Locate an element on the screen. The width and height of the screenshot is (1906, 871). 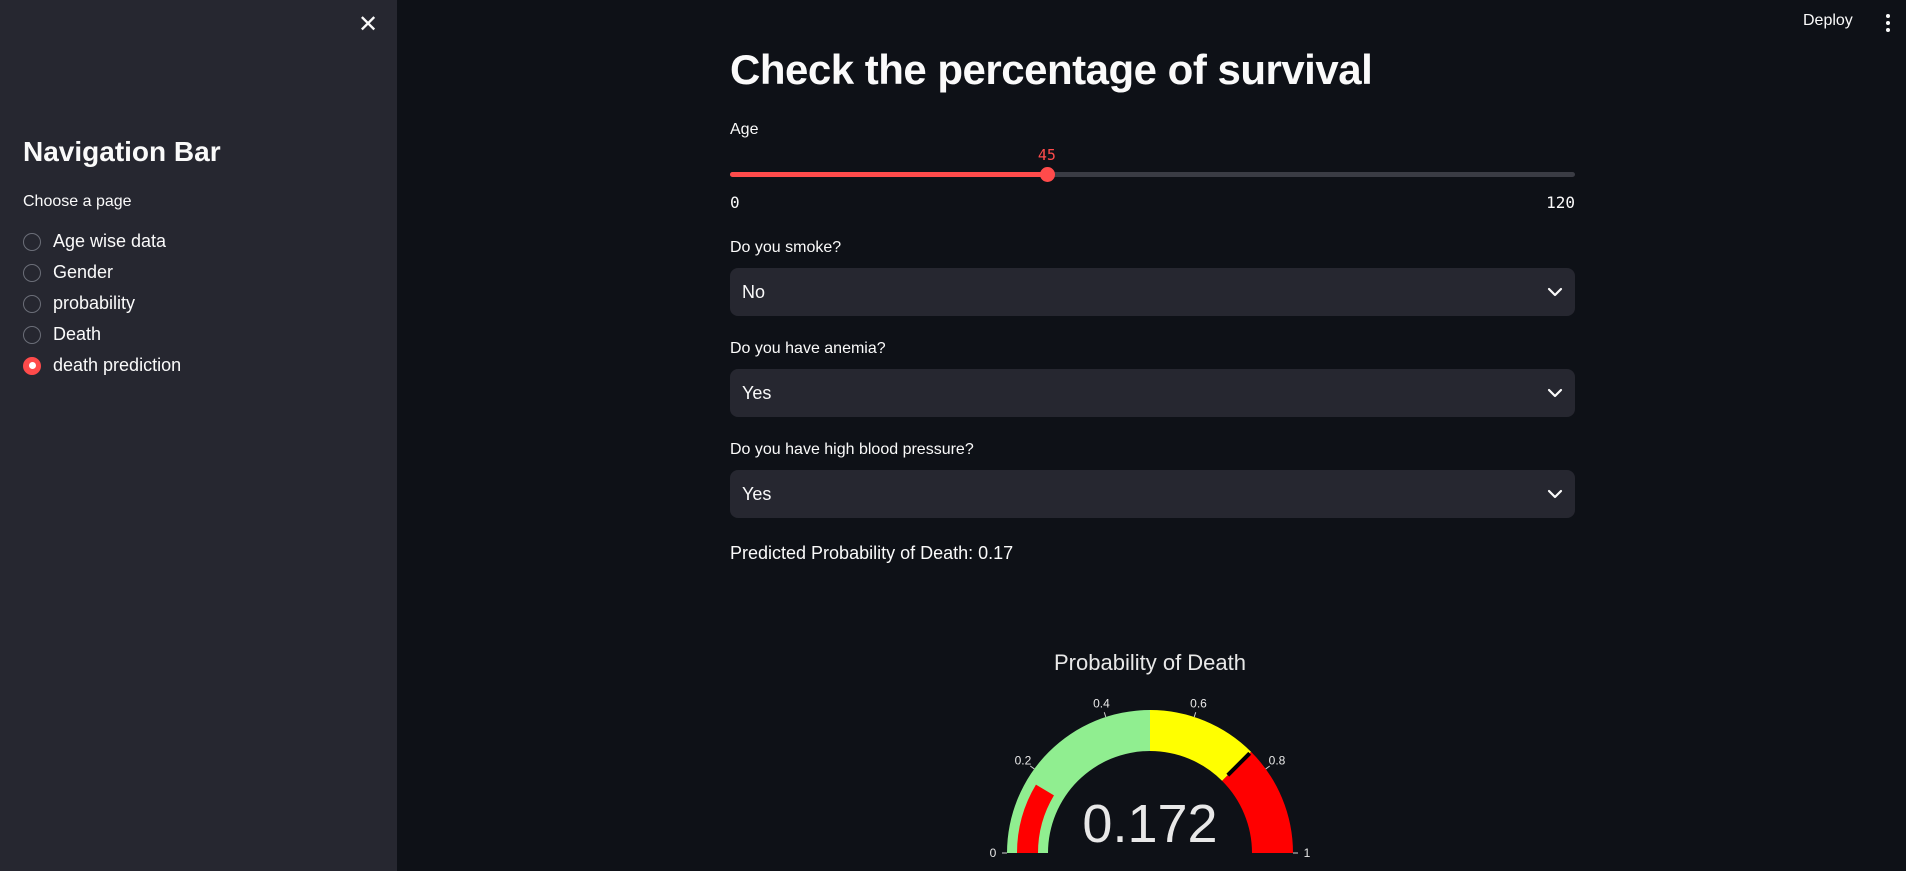
radio-probability: probability is located at coordinates (102, 303).